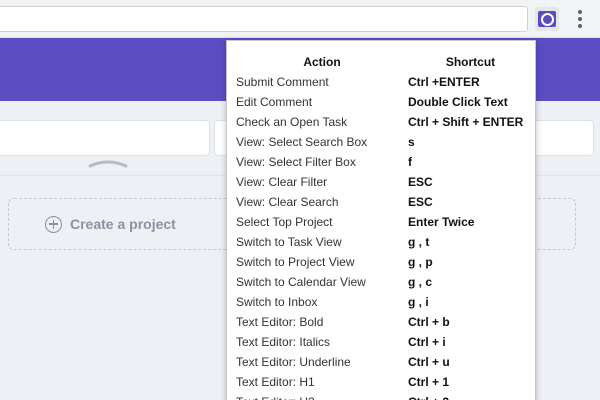 This screenshot has height=400, width=600. Describe the element at coordinates (410, 162) in the screenshot. I see `shortcut-keys: f` at that location.